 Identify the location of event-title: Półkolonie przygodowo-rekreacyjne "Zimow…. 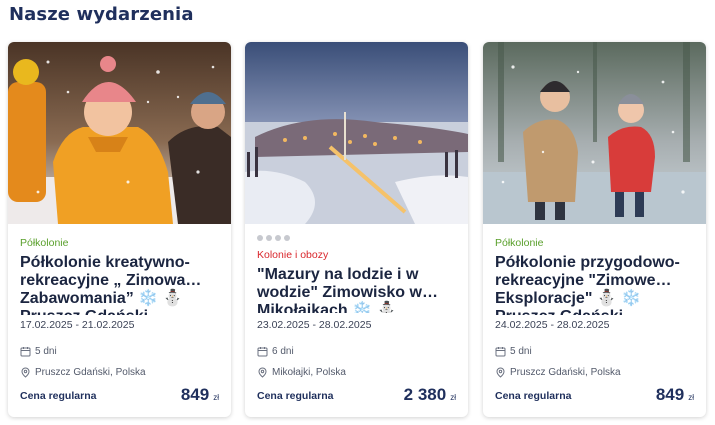
(596, 284).